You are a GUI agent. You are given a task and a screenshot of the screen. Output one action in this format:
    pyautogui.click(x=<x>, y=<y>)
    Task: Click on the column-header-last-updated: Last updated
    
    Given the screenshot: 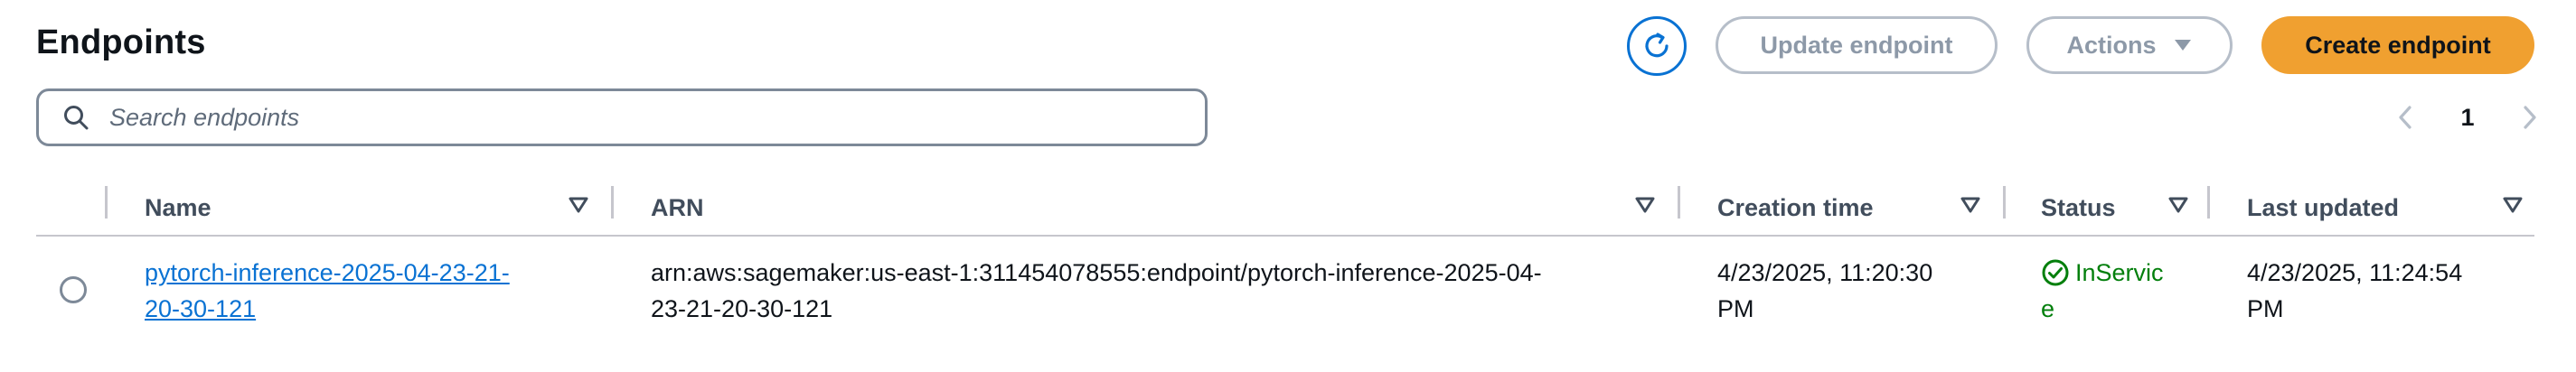 What is the action you would take?
    pyautogui.click(x=2323, y=208)
    